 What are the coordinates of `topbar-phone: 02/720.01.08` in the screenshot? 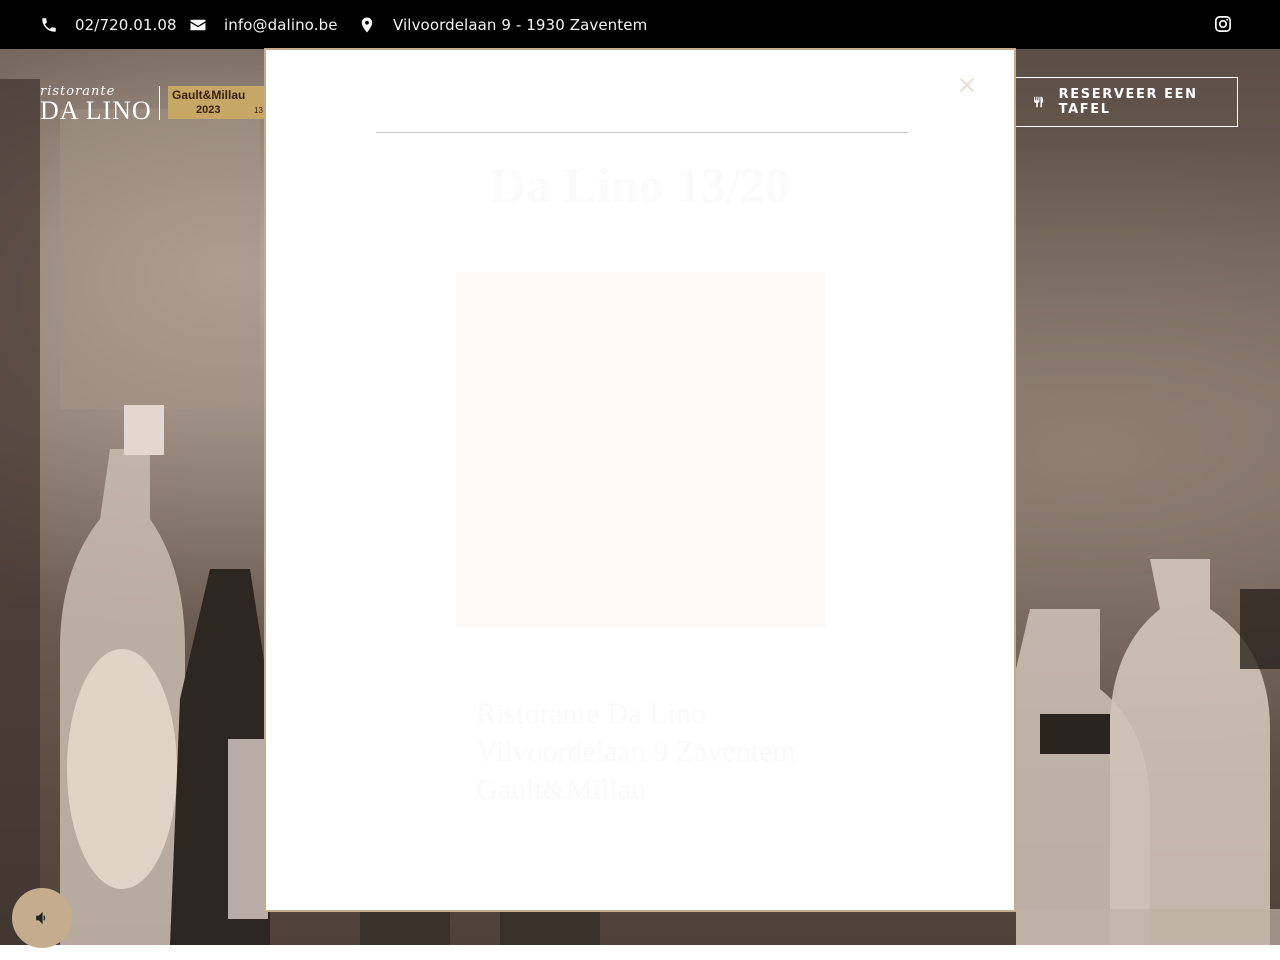 It's located at (108, 24).